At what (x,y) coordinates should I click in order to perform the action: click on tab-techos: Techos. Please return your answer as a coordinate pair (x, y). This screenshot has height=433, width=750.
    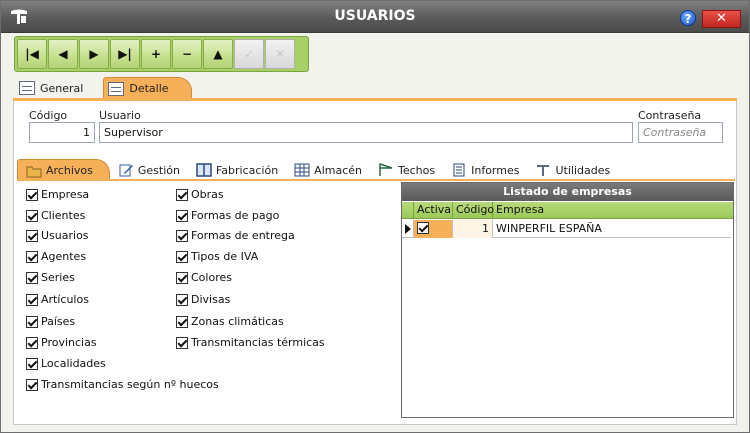
    Looking at the image, I should click on (406, 170).